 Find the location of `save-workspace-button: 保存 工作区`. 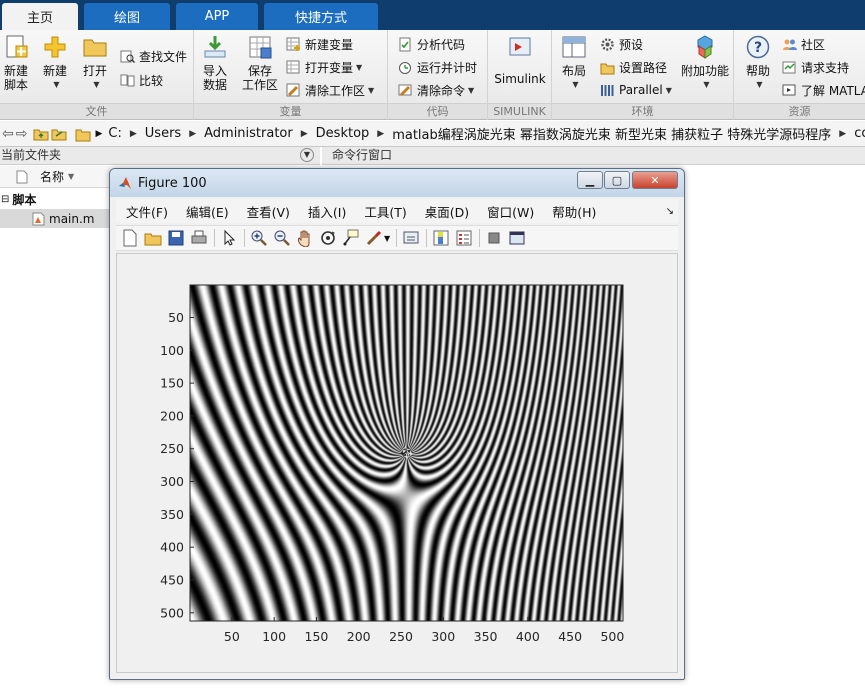

save-workspace-button: 保存 工作区 is located at coordinates (260, 63).